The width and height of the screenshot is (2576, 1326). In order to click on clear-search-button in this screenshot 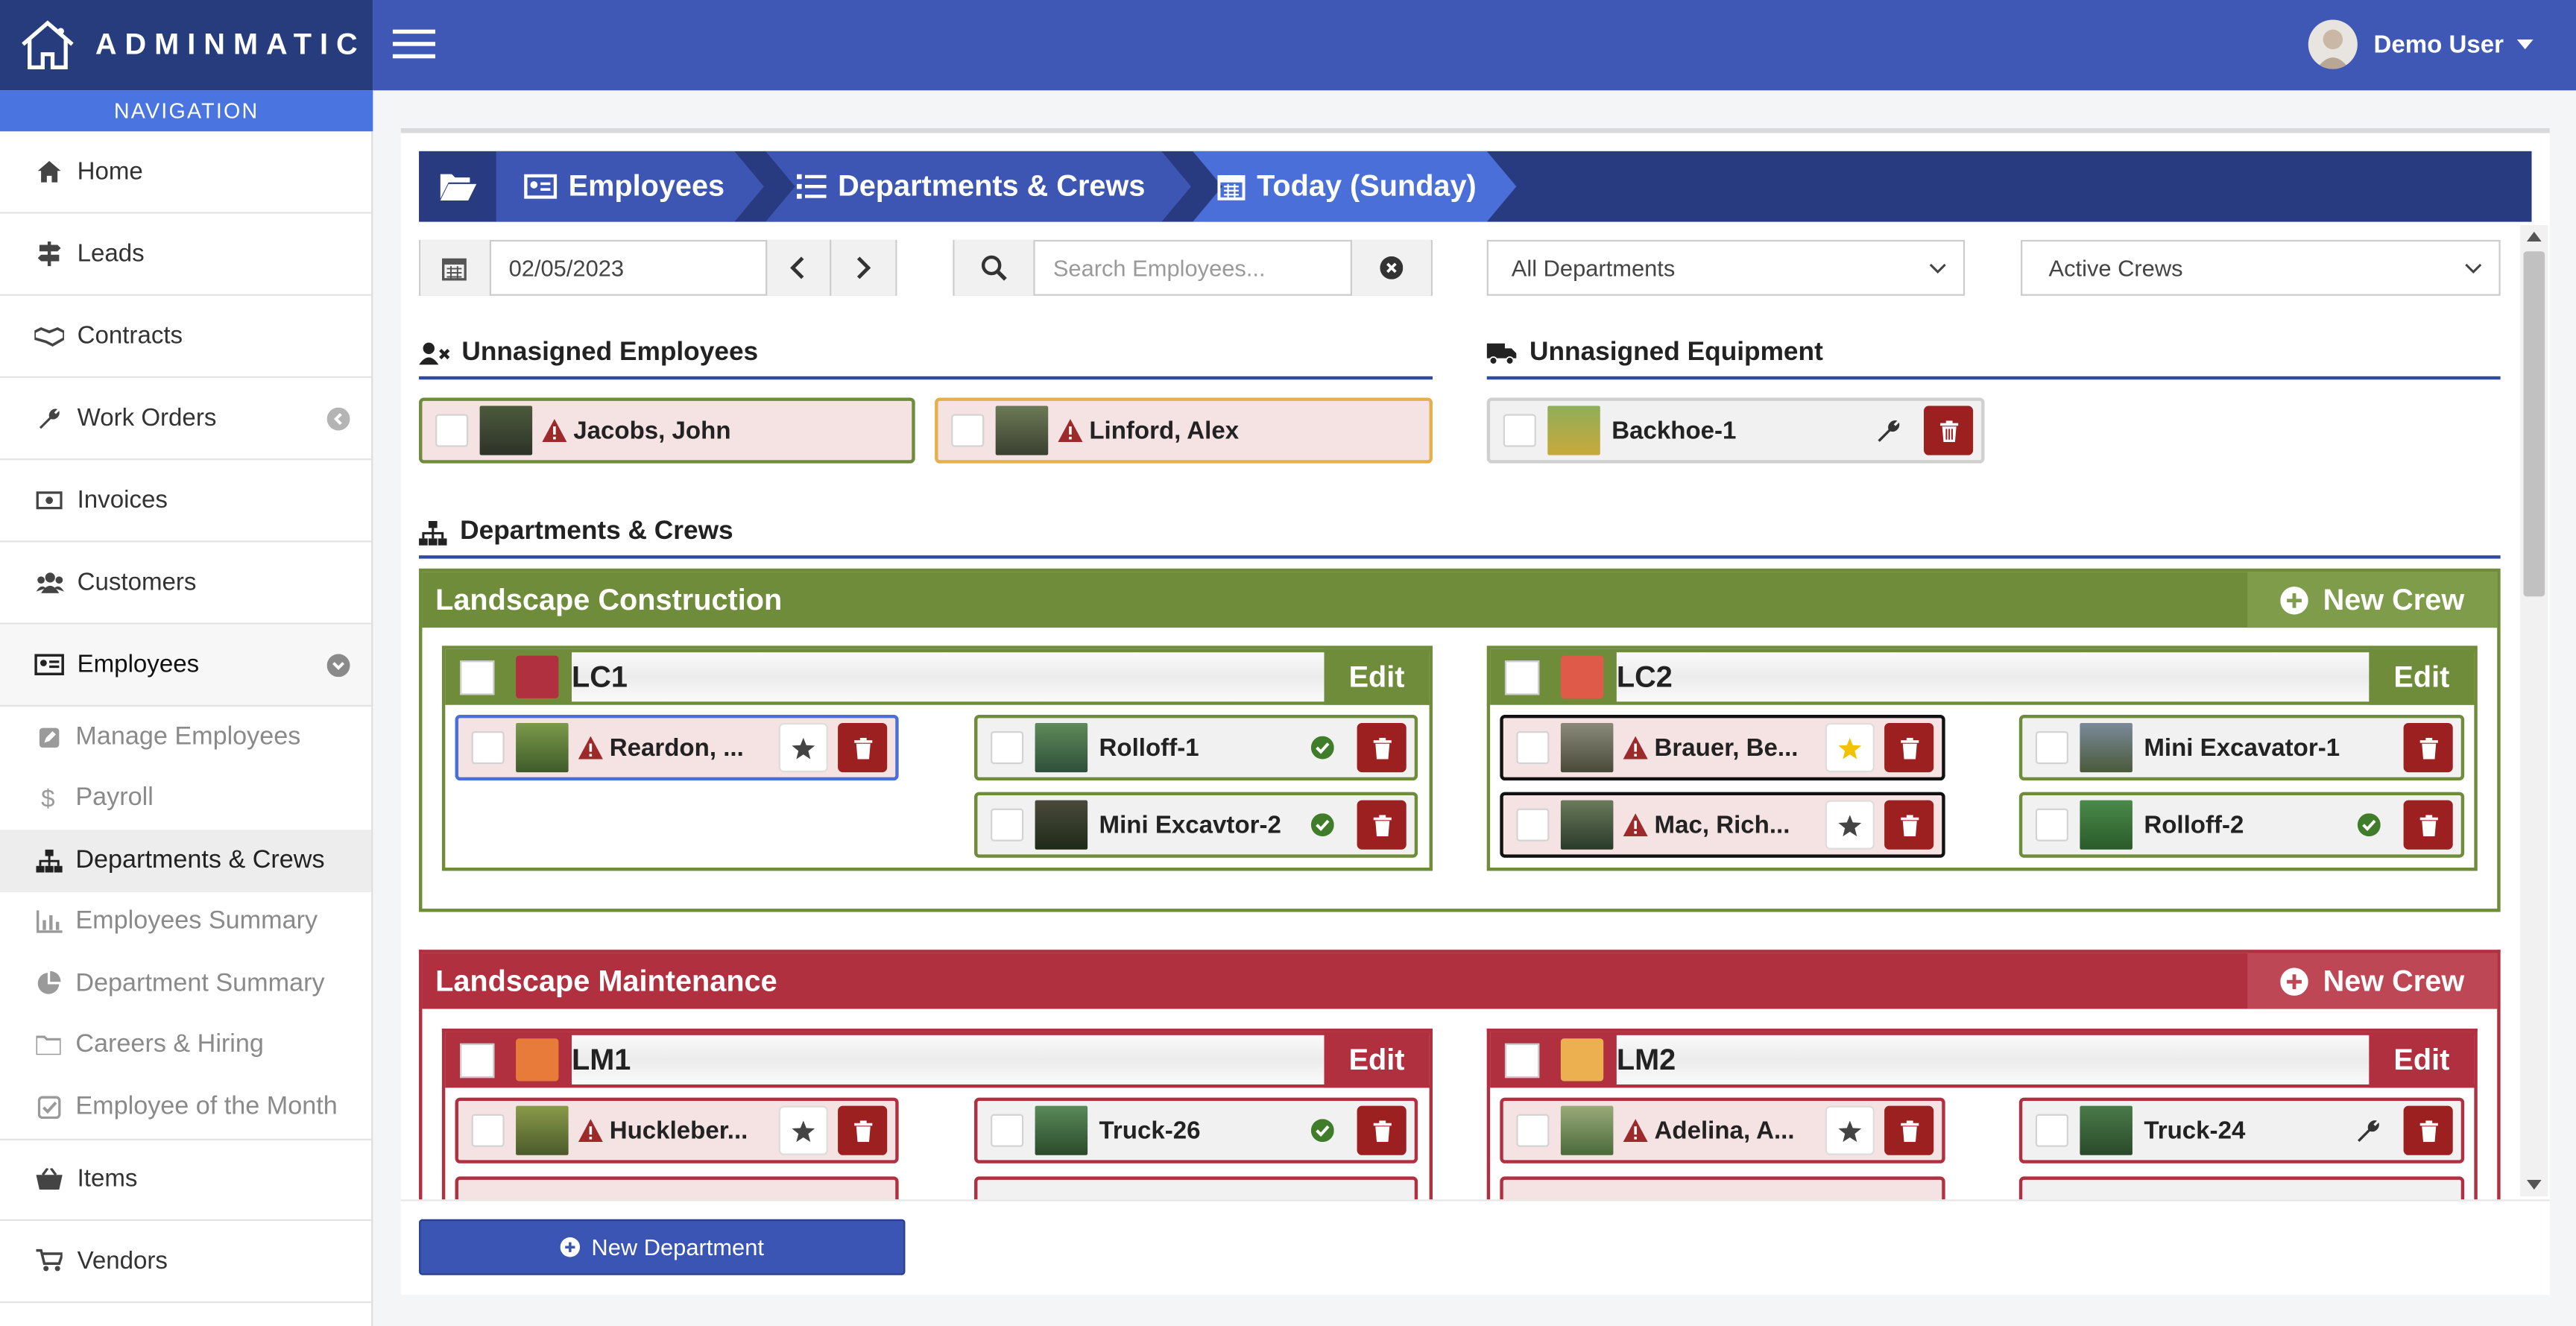, I will do `click(1390, 267)`.